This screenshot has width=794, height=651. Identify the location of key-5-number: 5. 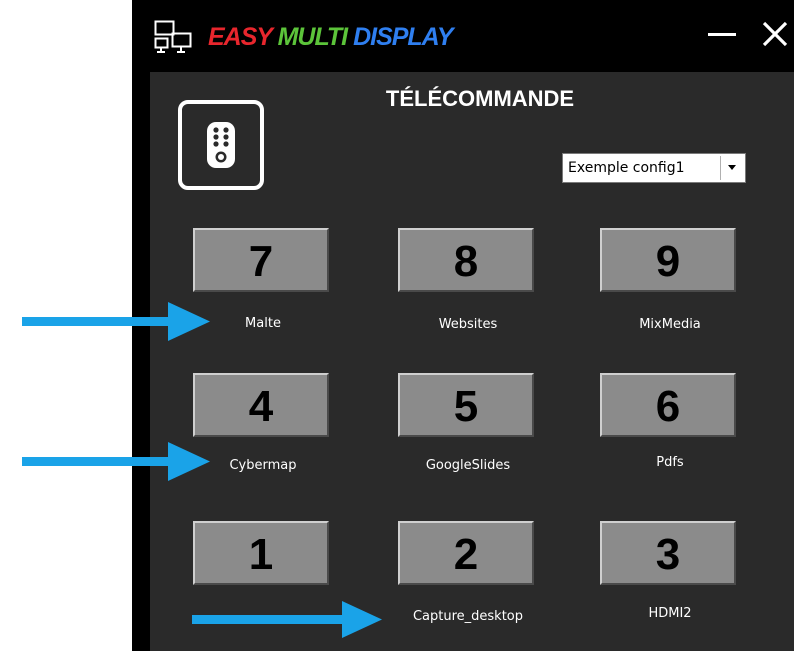
(466, 406).